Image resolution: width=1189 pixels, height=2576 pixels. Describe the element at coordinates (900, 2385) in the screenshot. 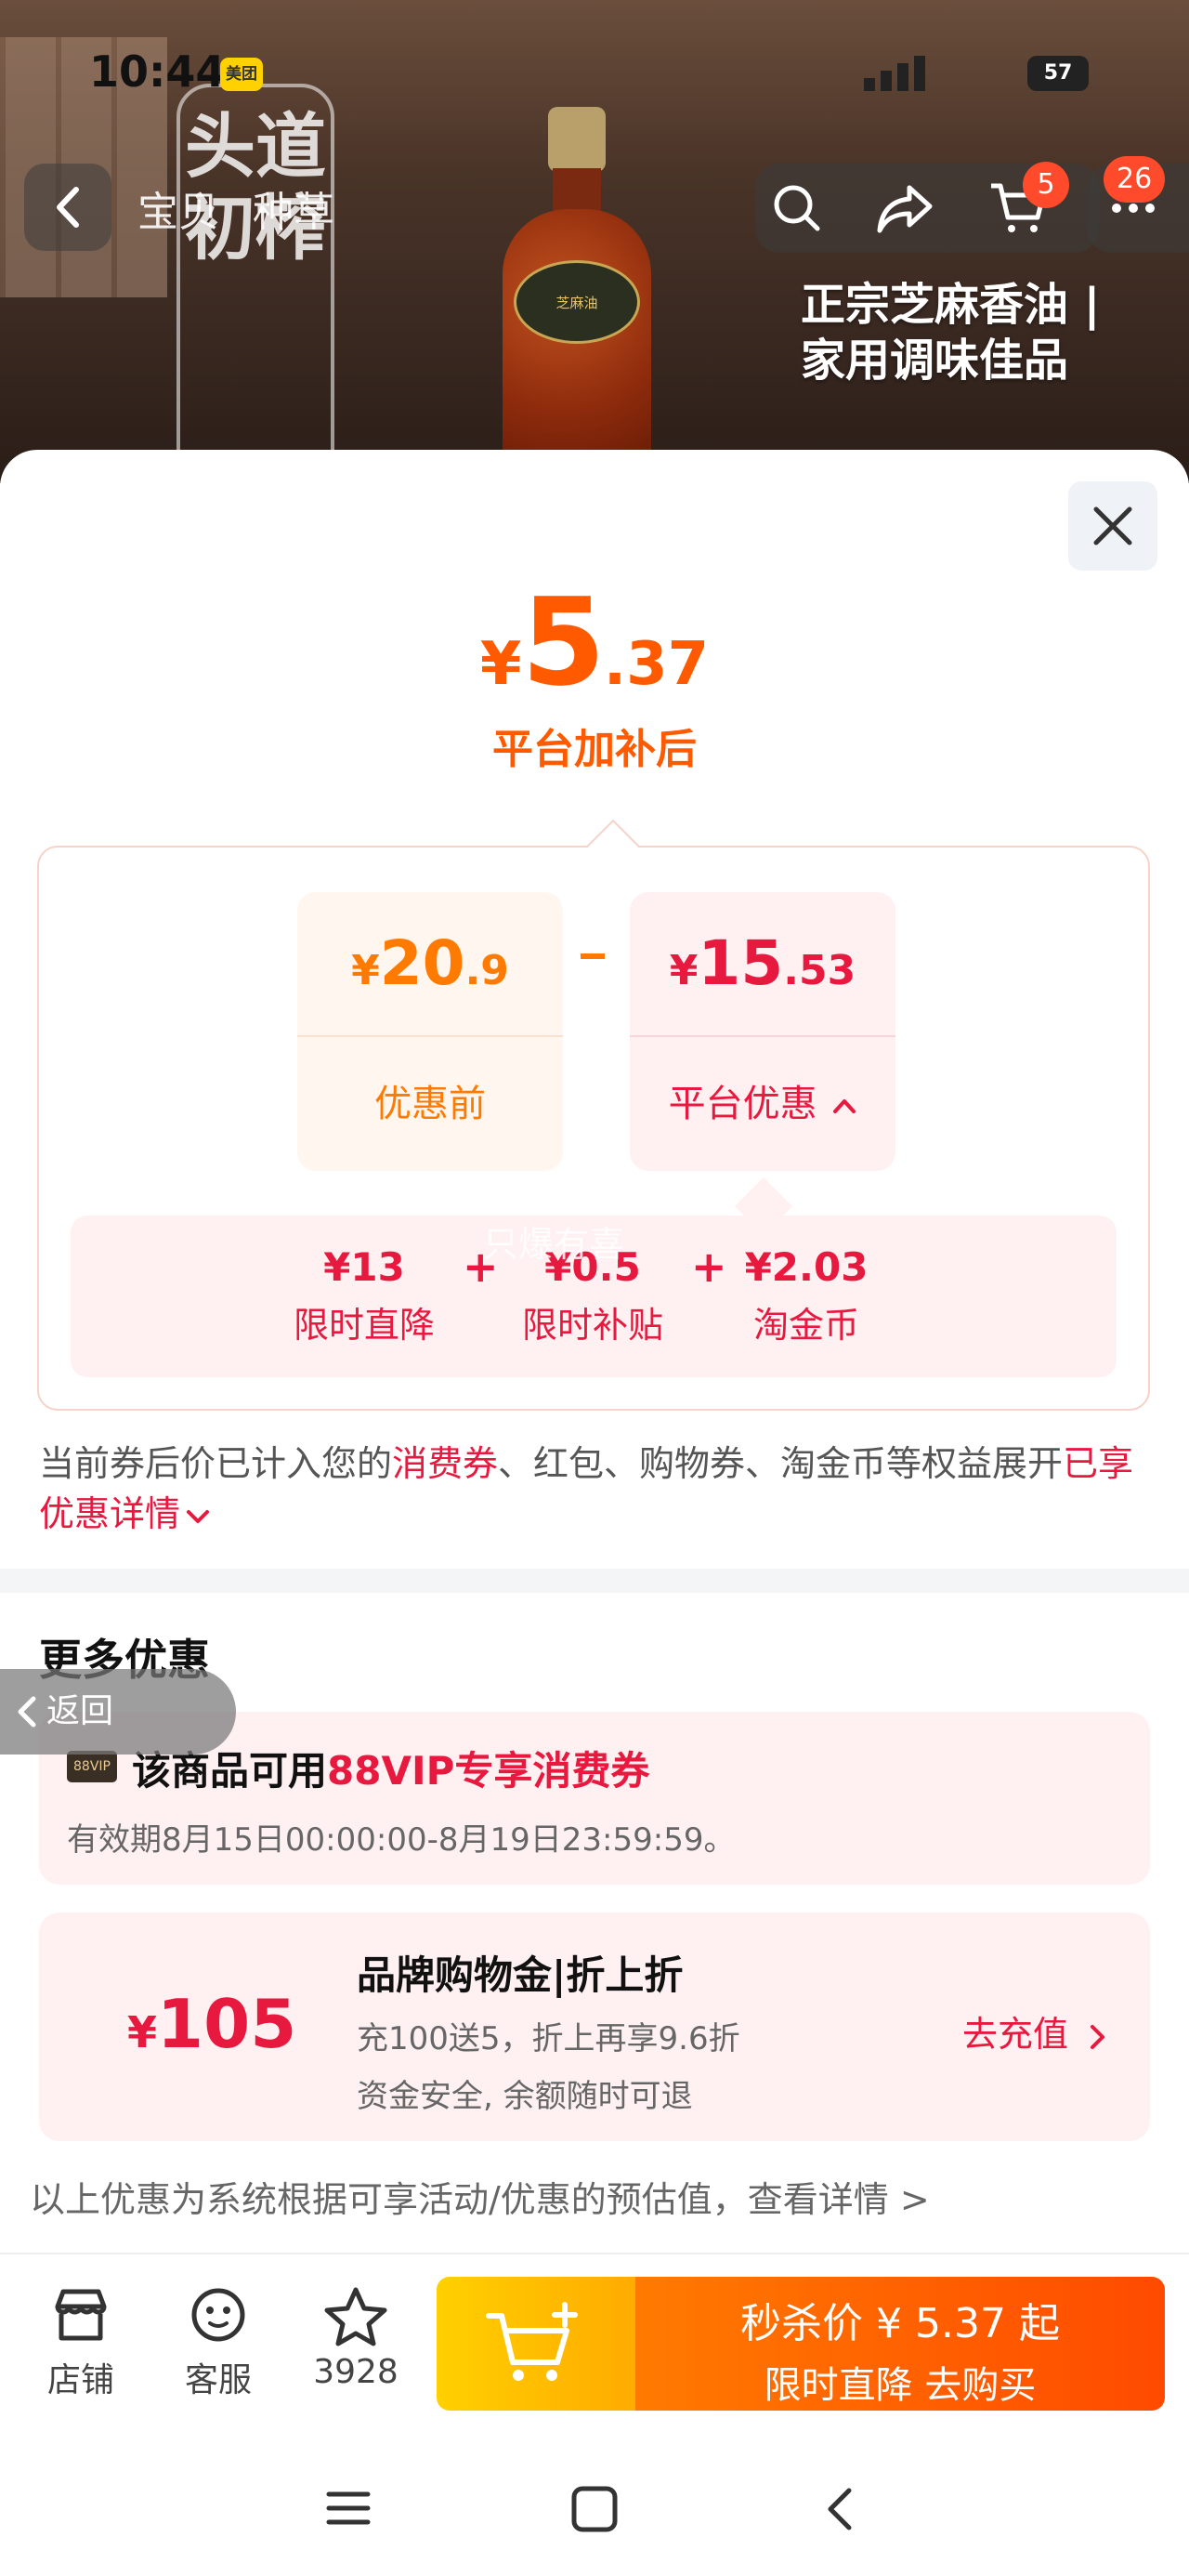

I see `buy-now-label: 限时直降 去购买` at that location.